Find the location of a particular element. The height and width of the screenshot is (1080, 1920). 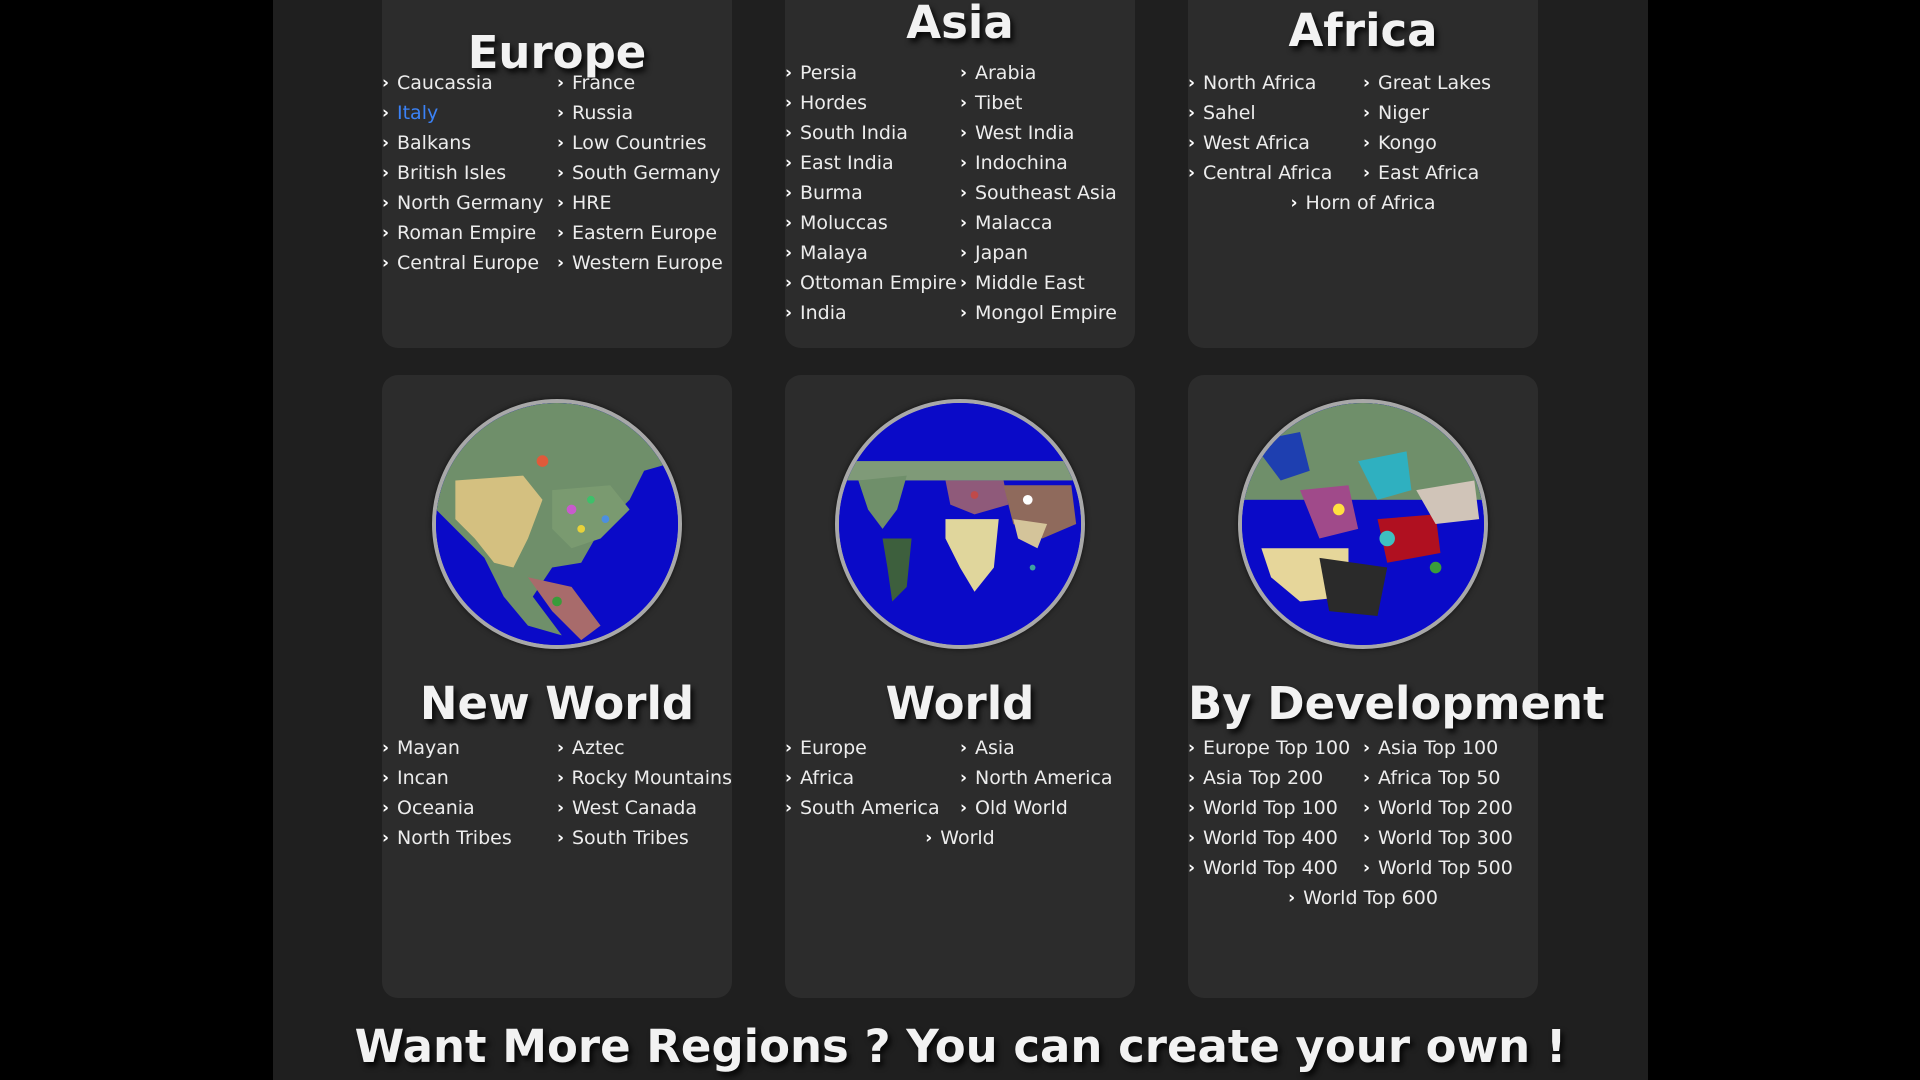

region-link-italy: › Italy is located at coordinates (469, 113).